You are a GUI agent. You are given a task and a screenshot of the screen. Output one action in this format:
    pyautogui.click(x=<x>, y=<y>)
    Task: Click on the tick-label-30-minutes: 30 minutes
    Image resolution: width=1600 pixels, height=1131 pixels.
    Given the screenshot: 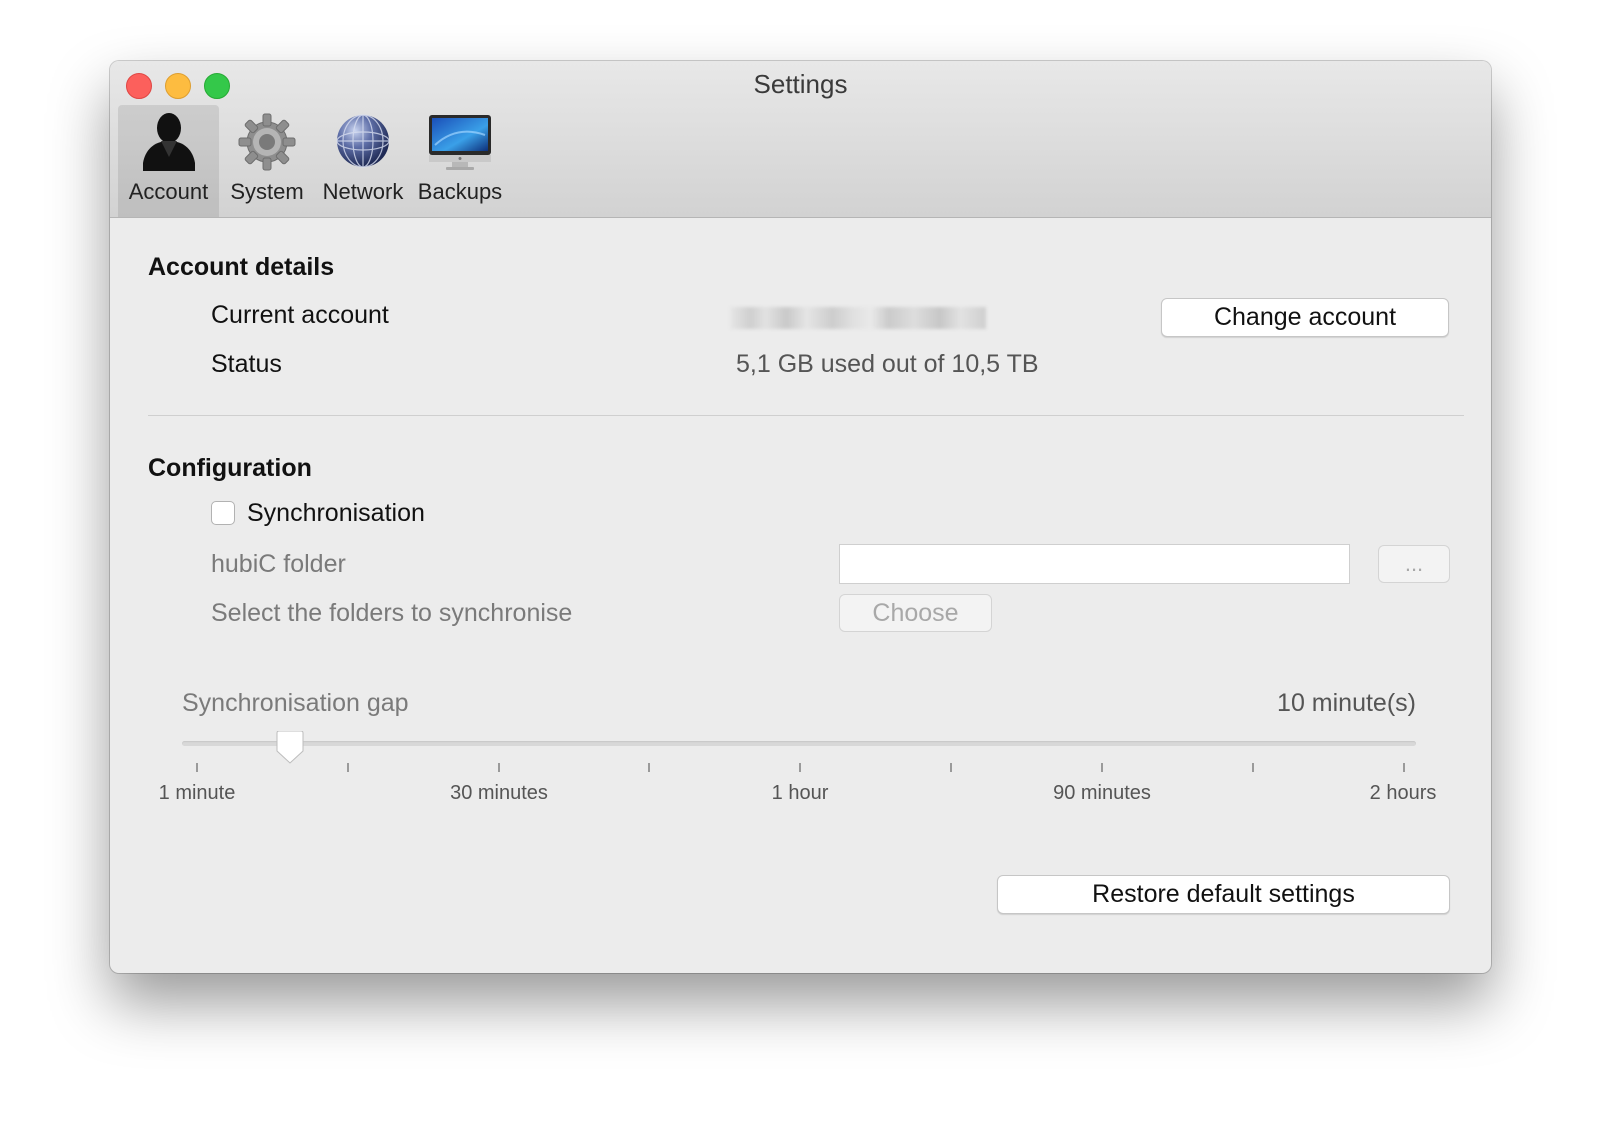 What is the action you would take?
    pyautogui.click(x=499, y=793)
    